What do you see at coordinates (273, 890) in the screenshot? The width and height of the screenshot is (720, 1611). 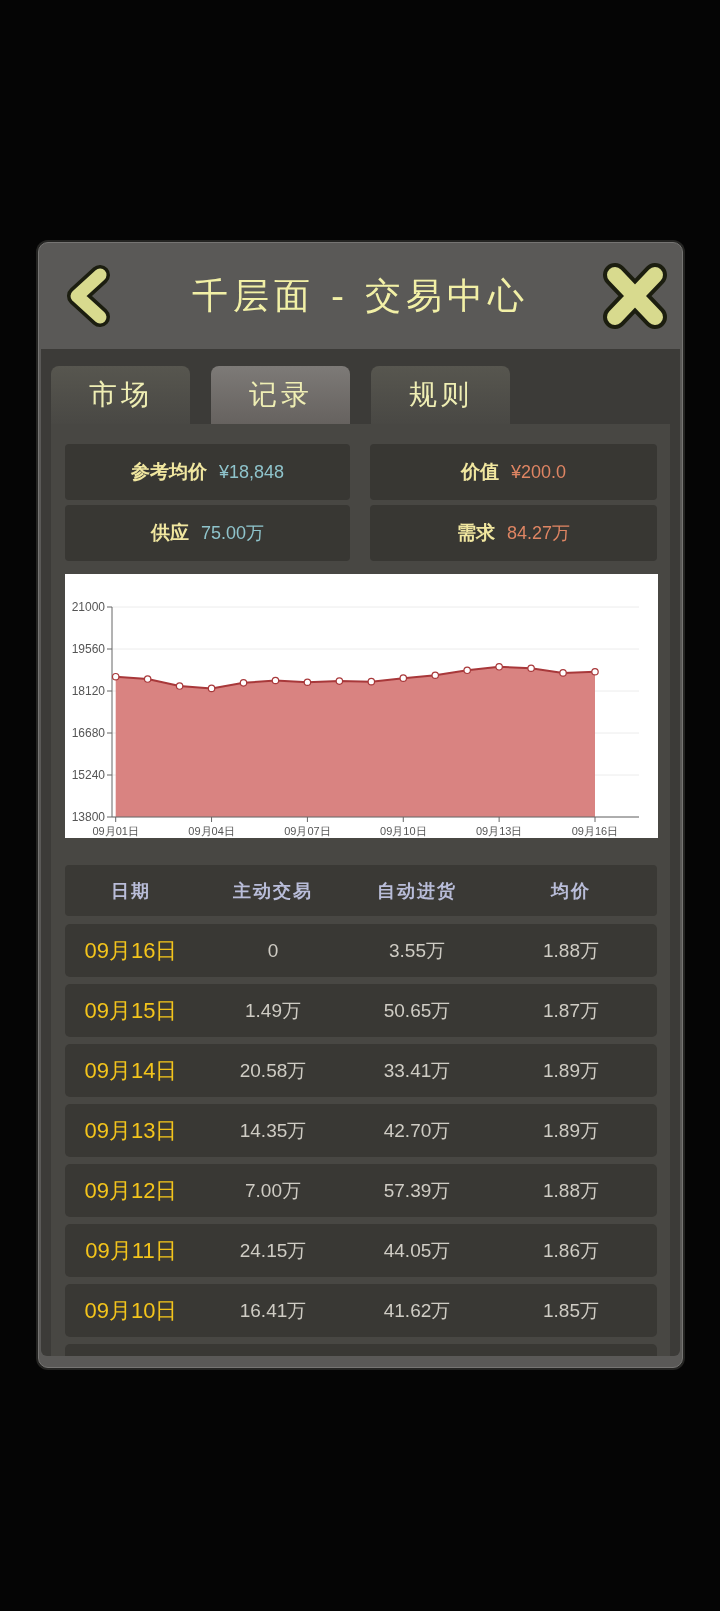 I see `table-header-cell-text: 主动交易` at bounding box center [273, 890].